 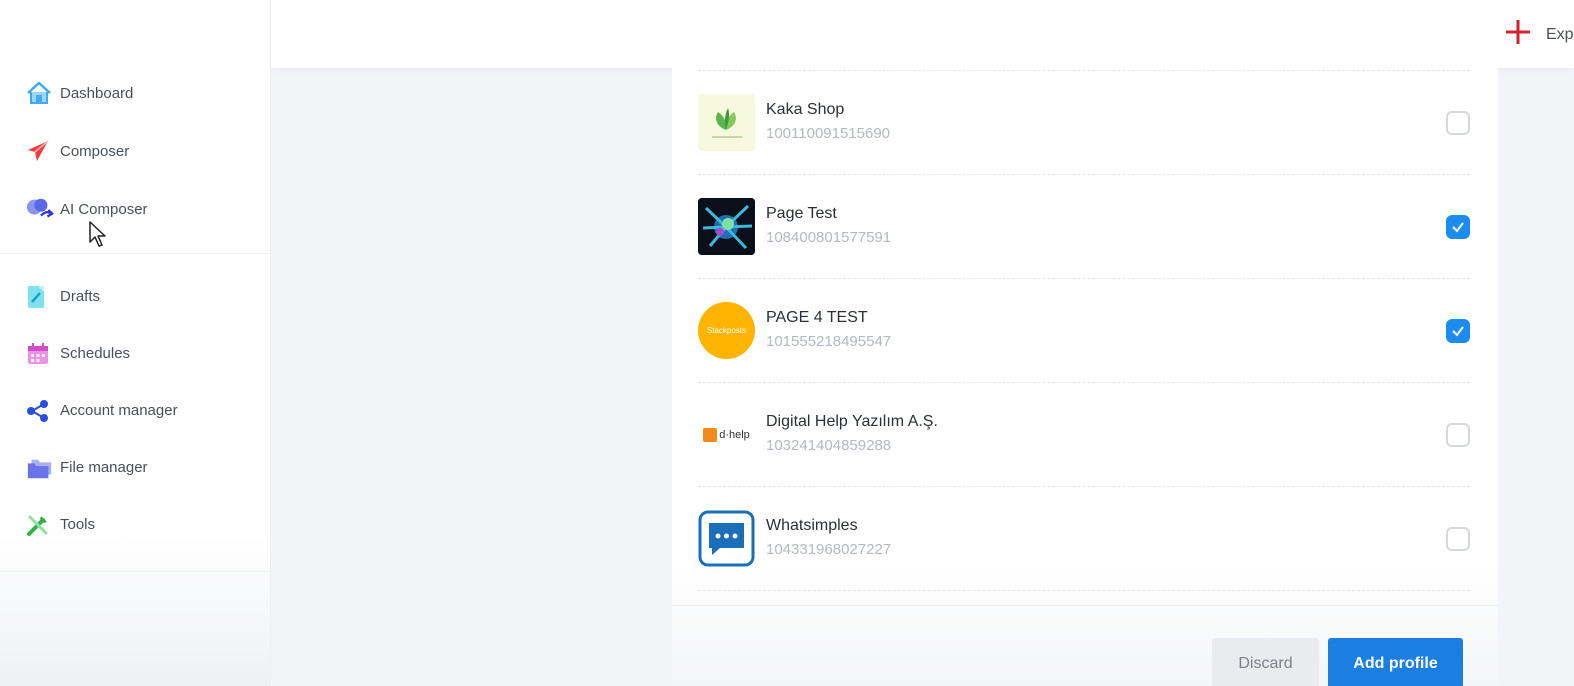 I want to click on profile-name: Digital Help Yazılım A.Ş., so click(x=852, y=421).